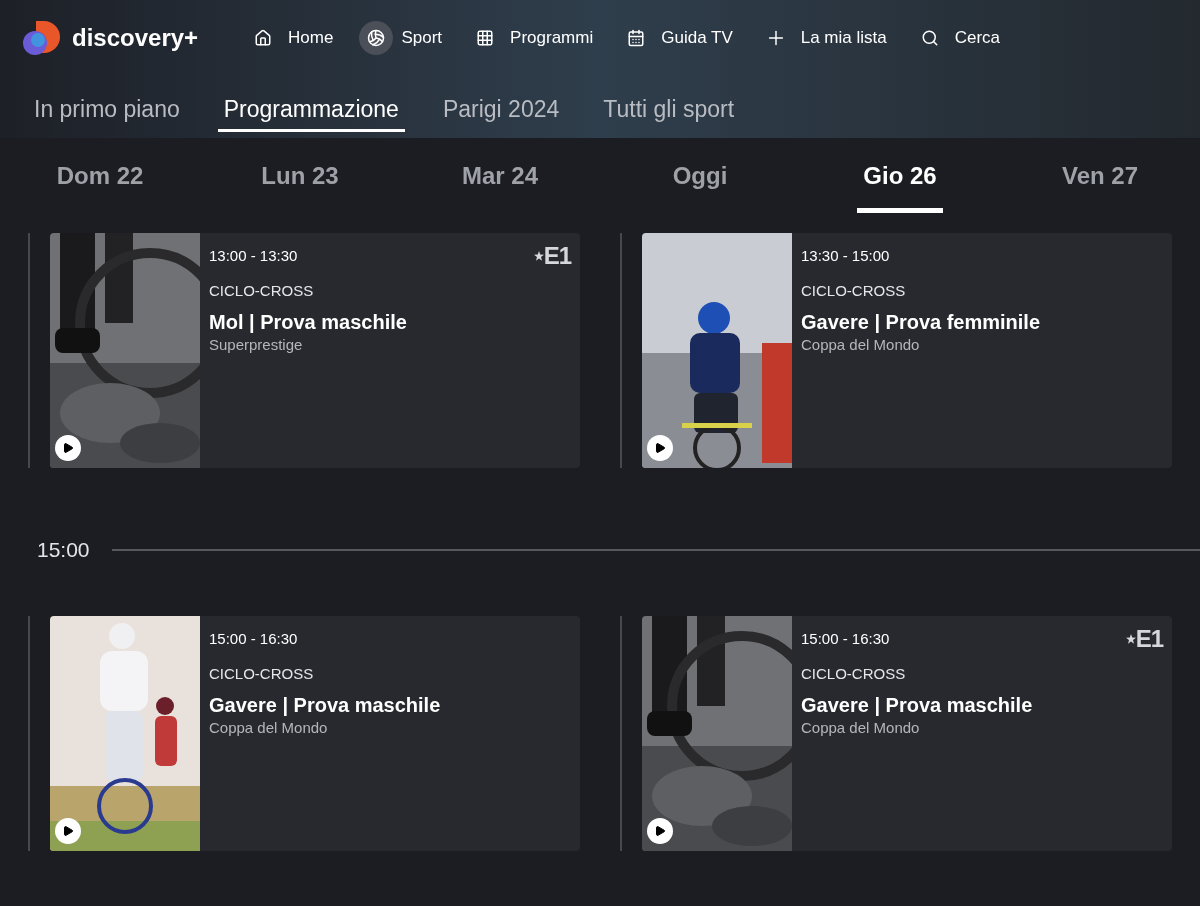 The image size is (1200, 906). I want to click on program-card: 15:00 - 16:30 E1 CICLO-CROSS Gavere | Prova maschile Coppa del Mondo, so click(907, 733).